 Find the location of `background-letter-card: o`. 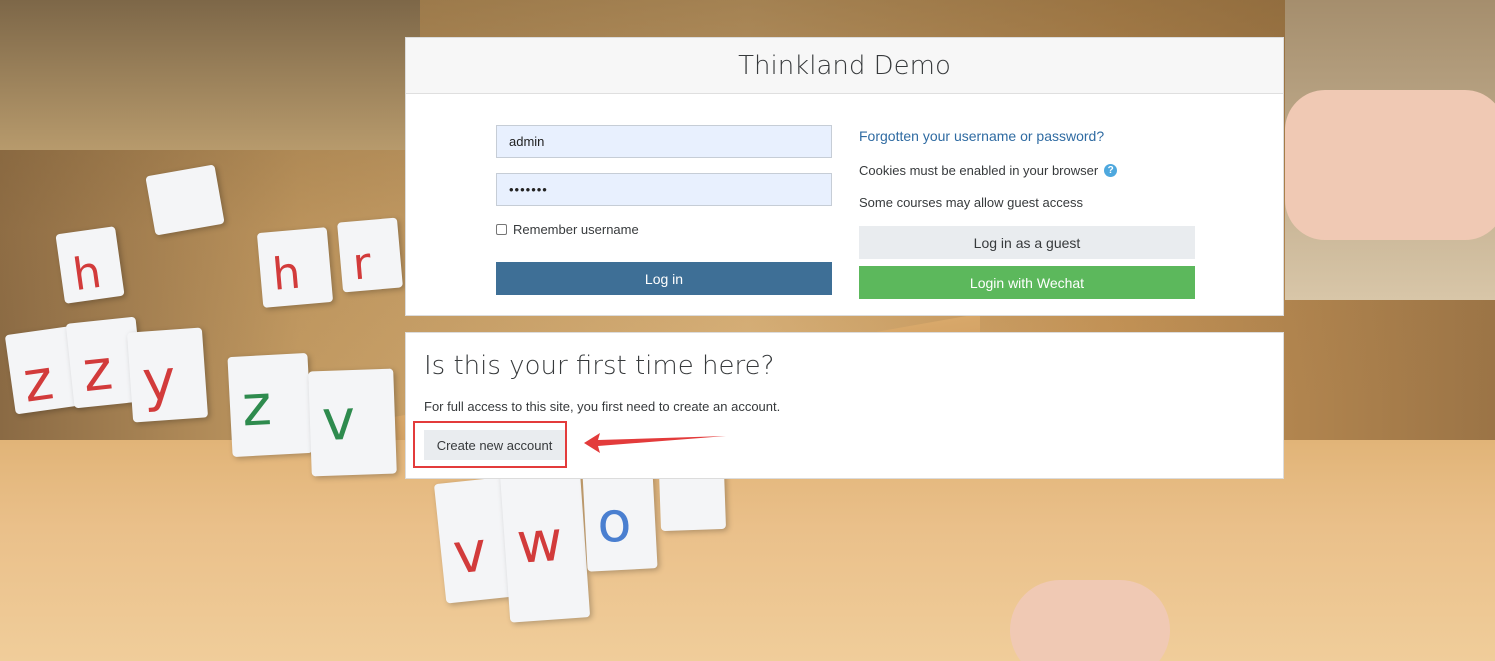

background-letter-card: o is located at coordinates (620, 520).